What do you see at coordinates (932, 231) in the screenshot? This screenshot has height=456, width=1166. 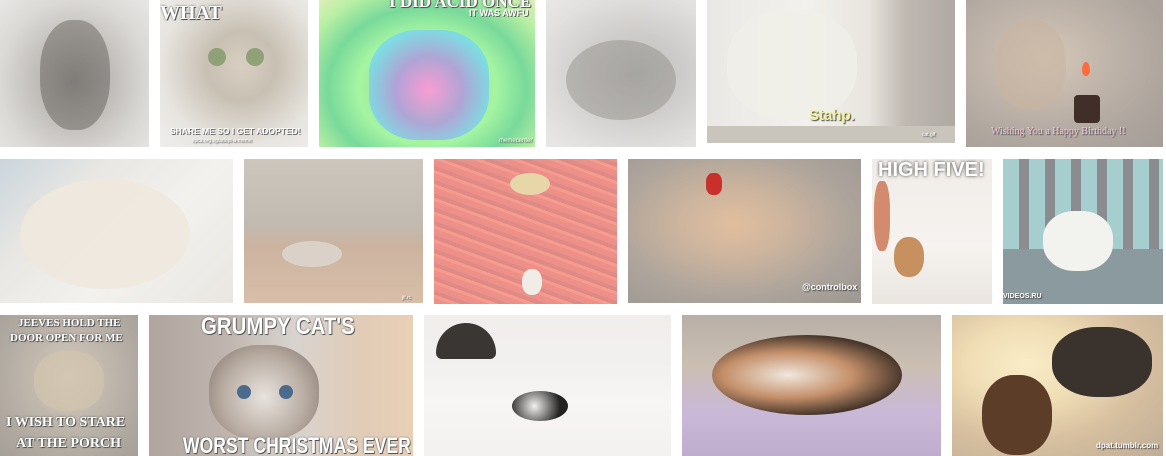 I see `result-image-high-five: HIGH FIVE!` at bounding box center [932, 231].